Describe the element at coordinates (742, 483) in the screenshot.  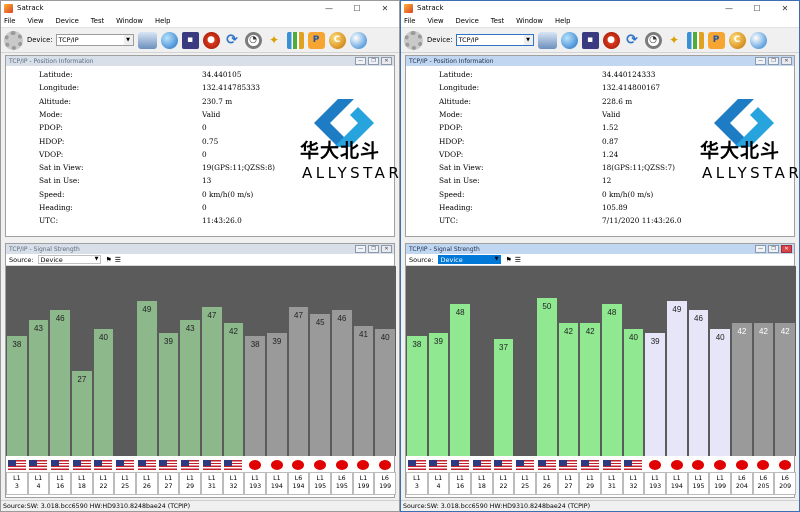
I see `satellite-id-label: L6 204` at that location.